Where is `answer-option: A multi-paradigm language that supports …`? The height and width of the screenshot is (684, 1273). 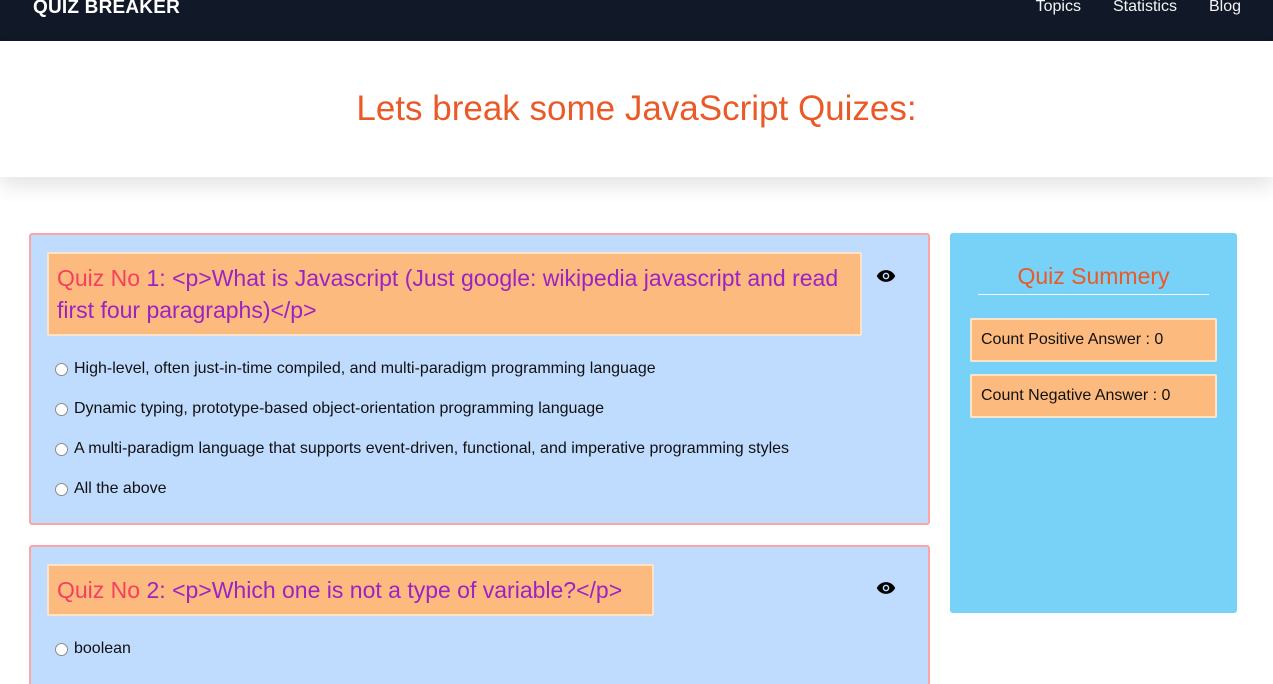
answer-option: A multi-paradigm language that supports … is located at coordinates (422, 449).